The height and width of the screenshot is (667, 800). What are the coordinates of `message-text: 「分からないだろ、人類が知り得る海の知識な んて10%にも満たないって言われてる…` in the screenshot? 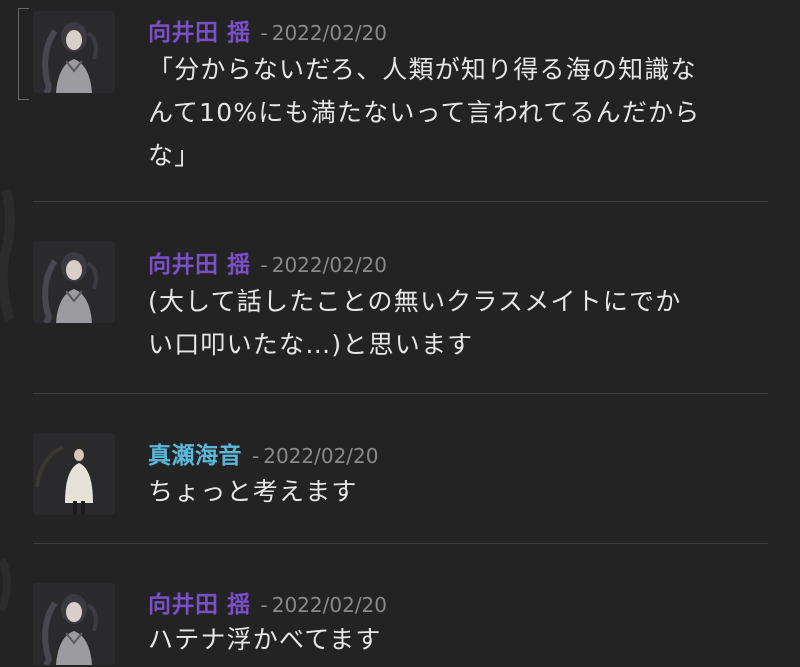 It's located at (448, 112).